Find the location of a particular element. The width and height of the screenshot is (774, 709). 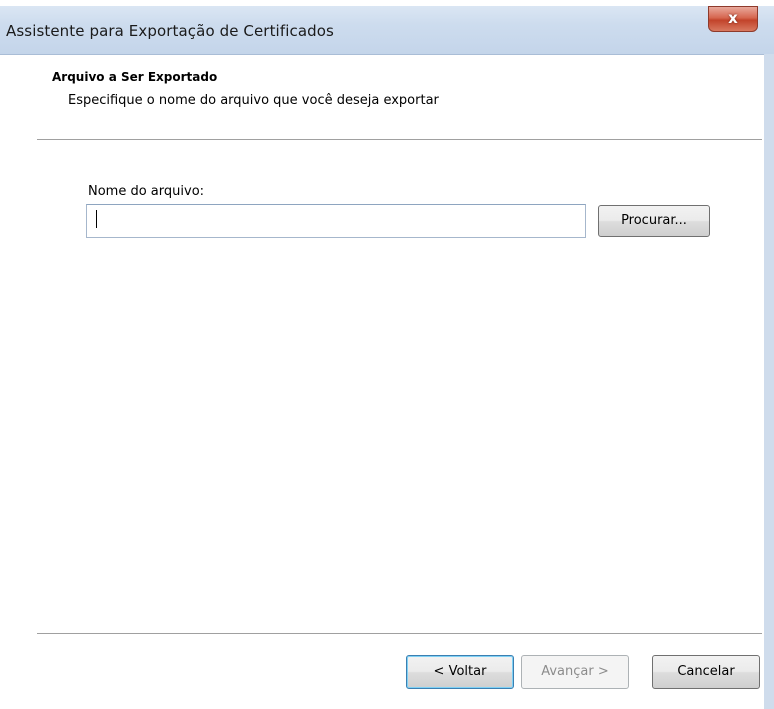

titlebar-top-strip is located at coordinates (387, 3).